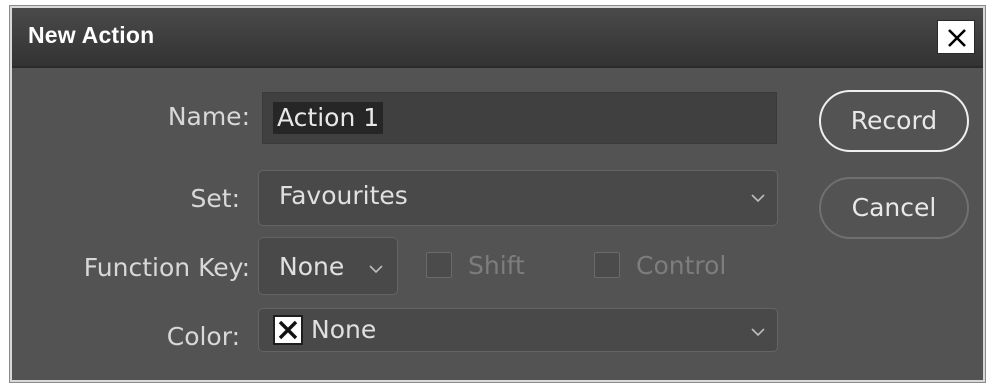  I want to click on shift-label: Shift, so click(496, 265).